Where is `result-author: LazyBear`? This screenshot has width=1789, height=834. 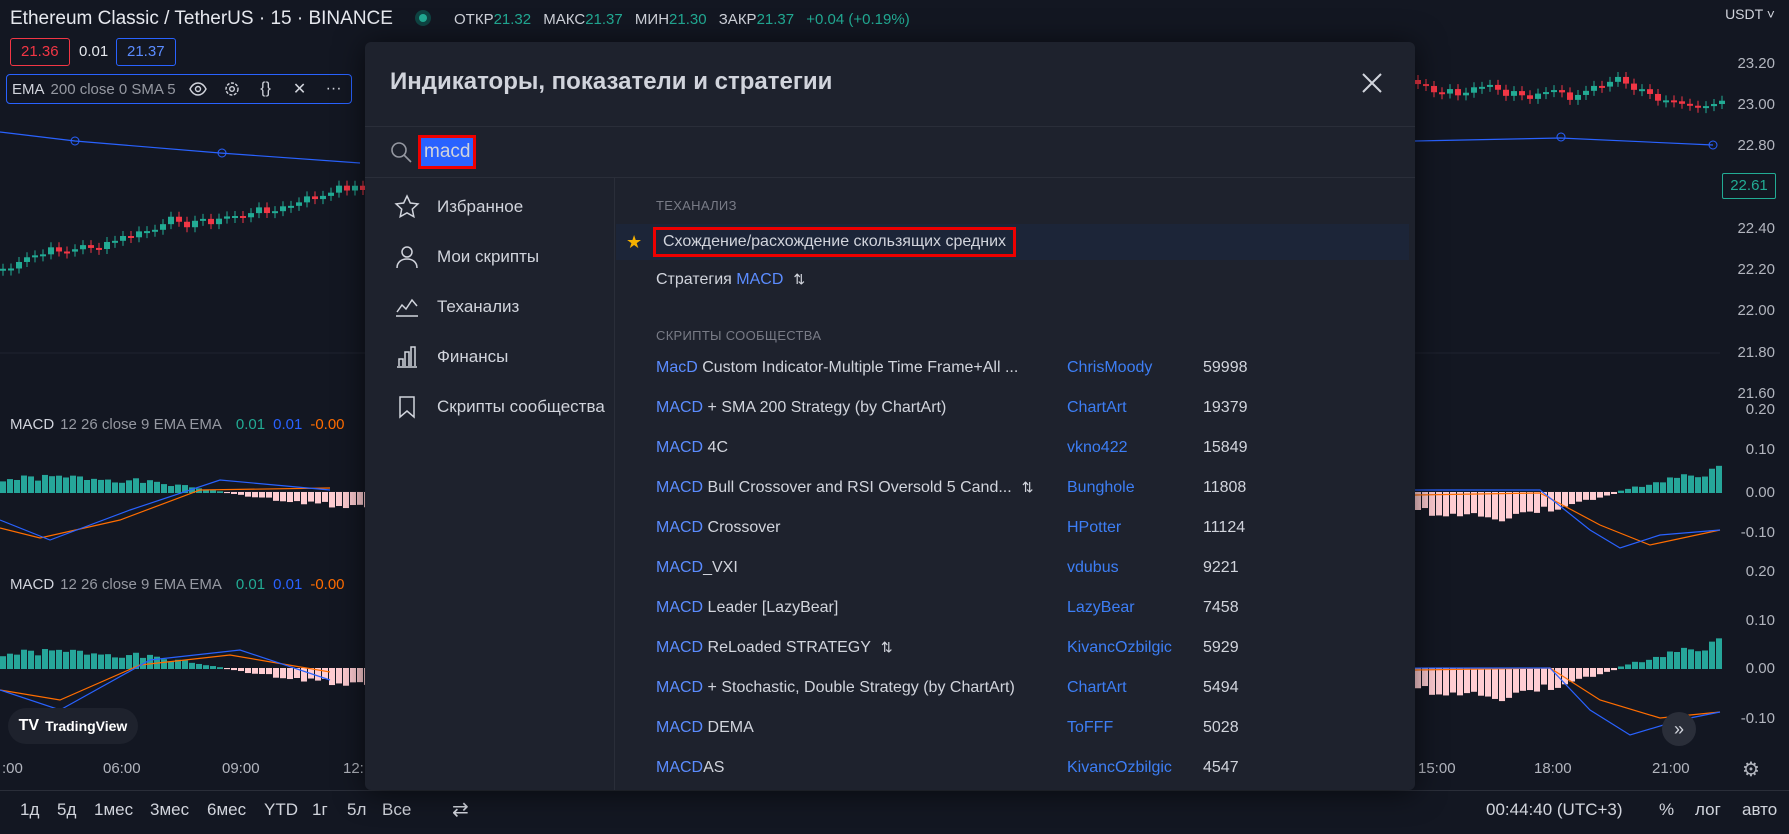 result-author: LazyBear is located at coordinates (1101, 608).